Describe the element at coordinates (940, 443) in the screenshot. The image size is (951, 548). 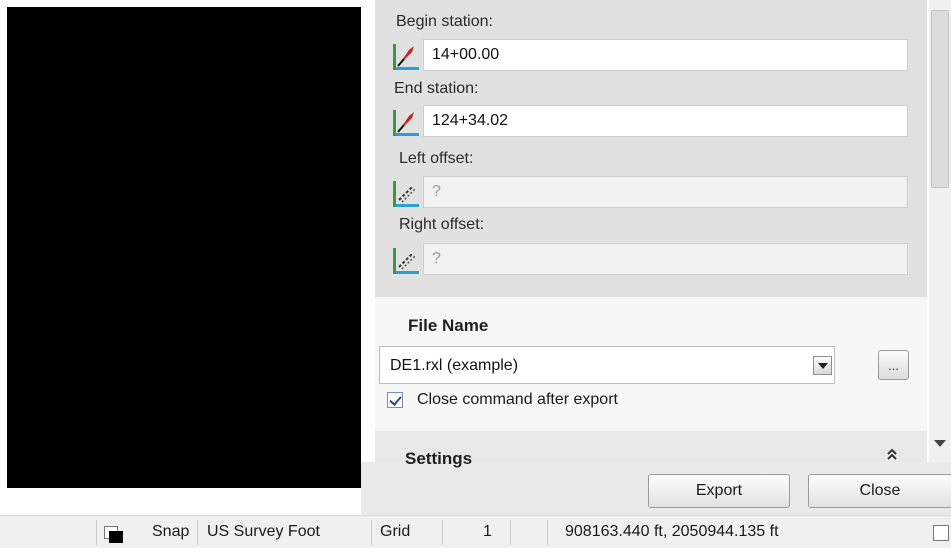
I see `scroll-down-icon` at that location.